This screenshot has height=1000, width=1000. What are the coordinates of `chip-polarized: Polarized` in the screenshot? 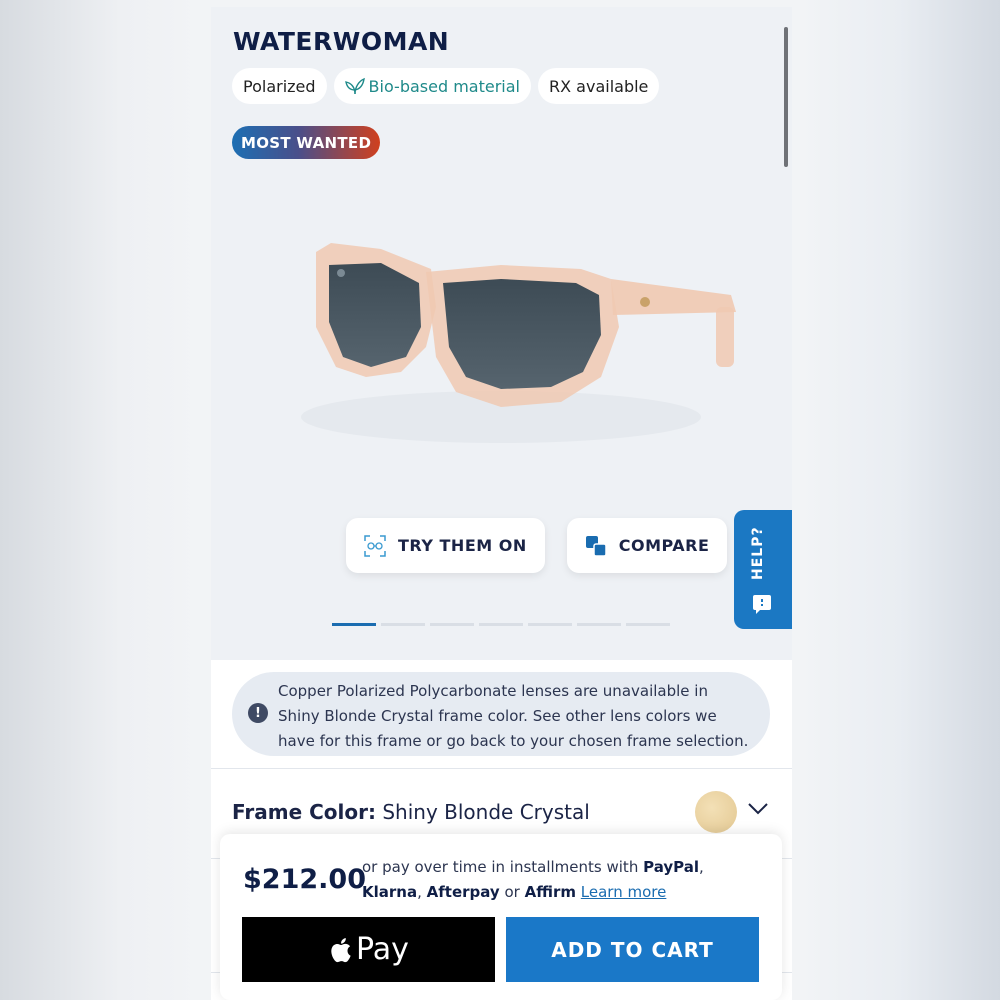 It's located at (279, 86).